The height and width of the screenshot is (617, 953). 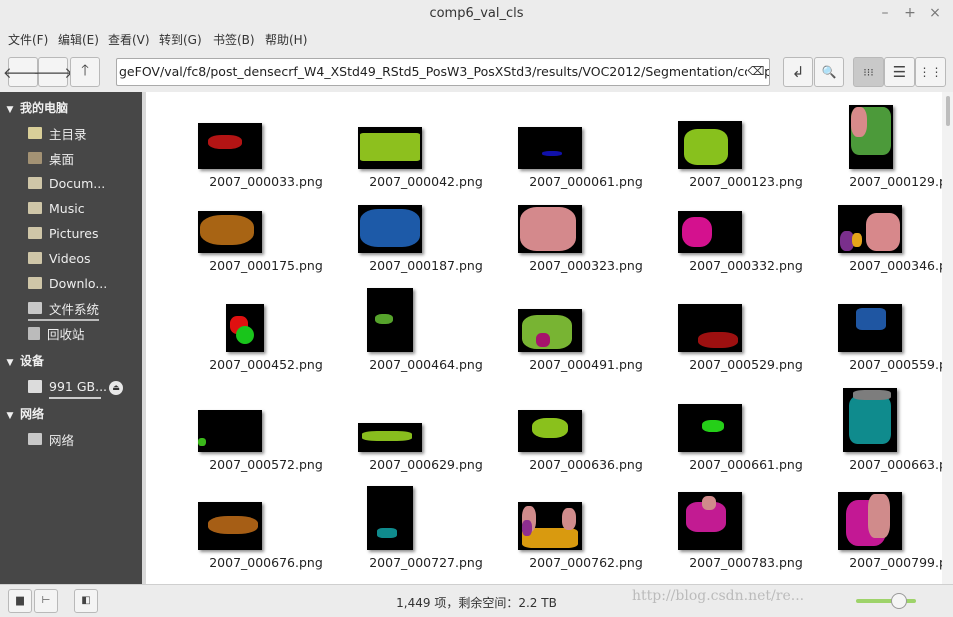 I want to click on file-item: 2007_000799.png, so click(x=884, y=528).